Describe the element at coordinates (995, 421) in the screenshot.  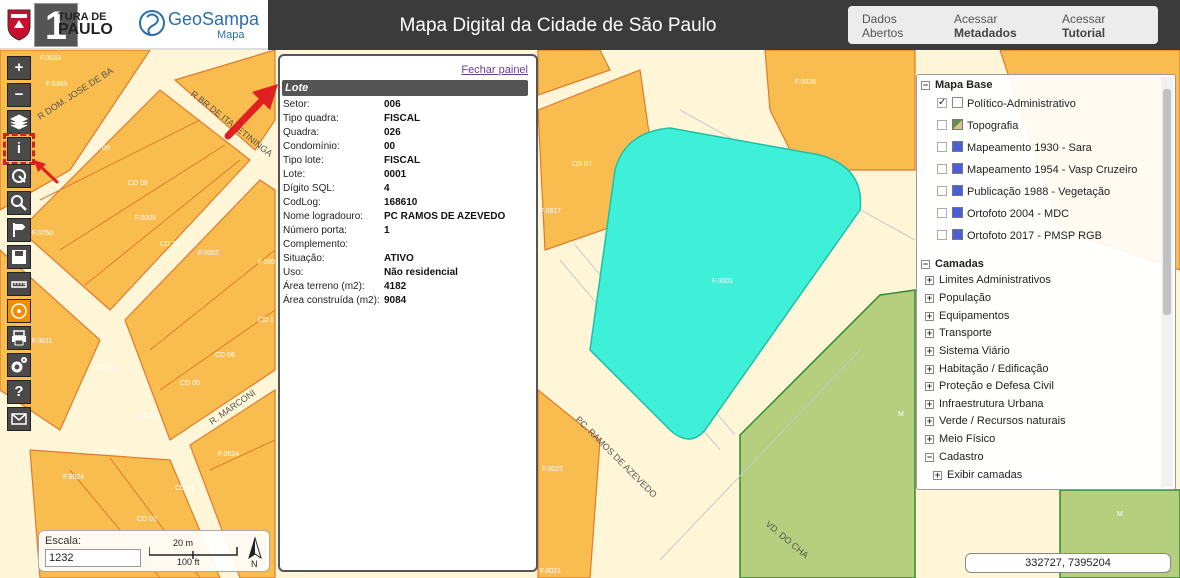
I see `layer-group-item: + Verde / Recursos naturais` at that location.